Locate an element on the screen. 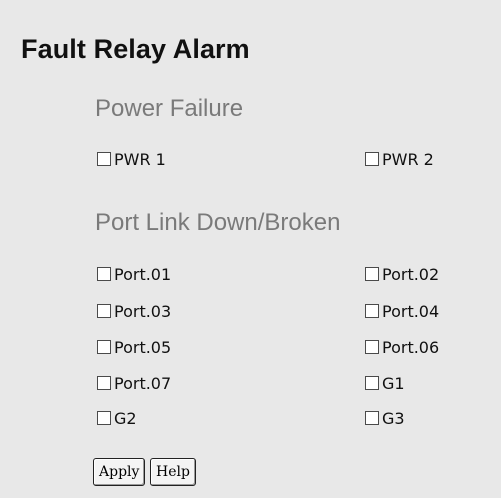  port02-checkbox-box is located at coordinates (372, 274).